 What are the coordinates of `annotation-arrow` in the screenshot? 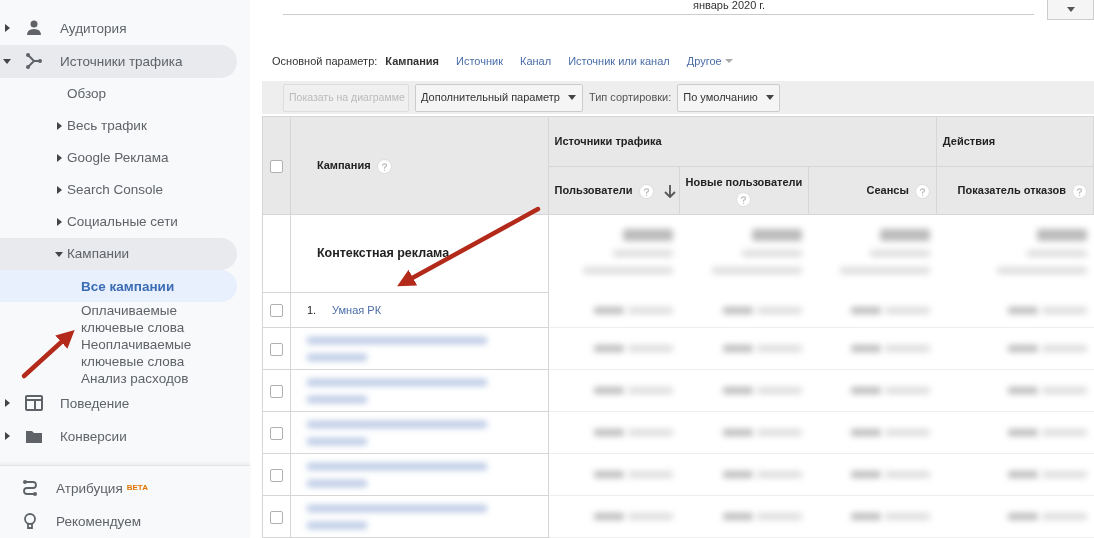 It's located at (48, 354).